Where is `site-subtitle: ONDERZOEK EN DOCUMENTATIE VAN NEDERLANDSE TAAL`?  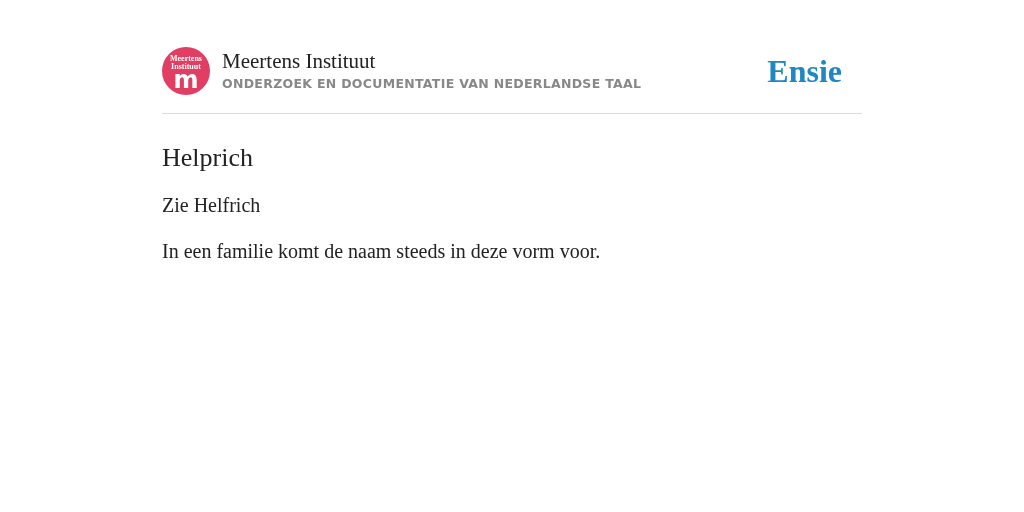 site-subtitle: ONDERZOEK EN DOCUMENTATIE VAN NEDERLANDSE TAAL is located at coordinates (432, 84).